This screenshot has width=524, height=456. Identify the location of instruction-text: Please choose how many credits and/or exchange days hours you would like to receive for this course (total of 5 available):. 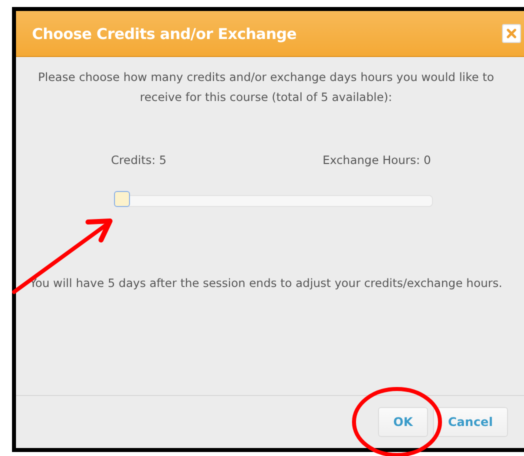
(266, 87).